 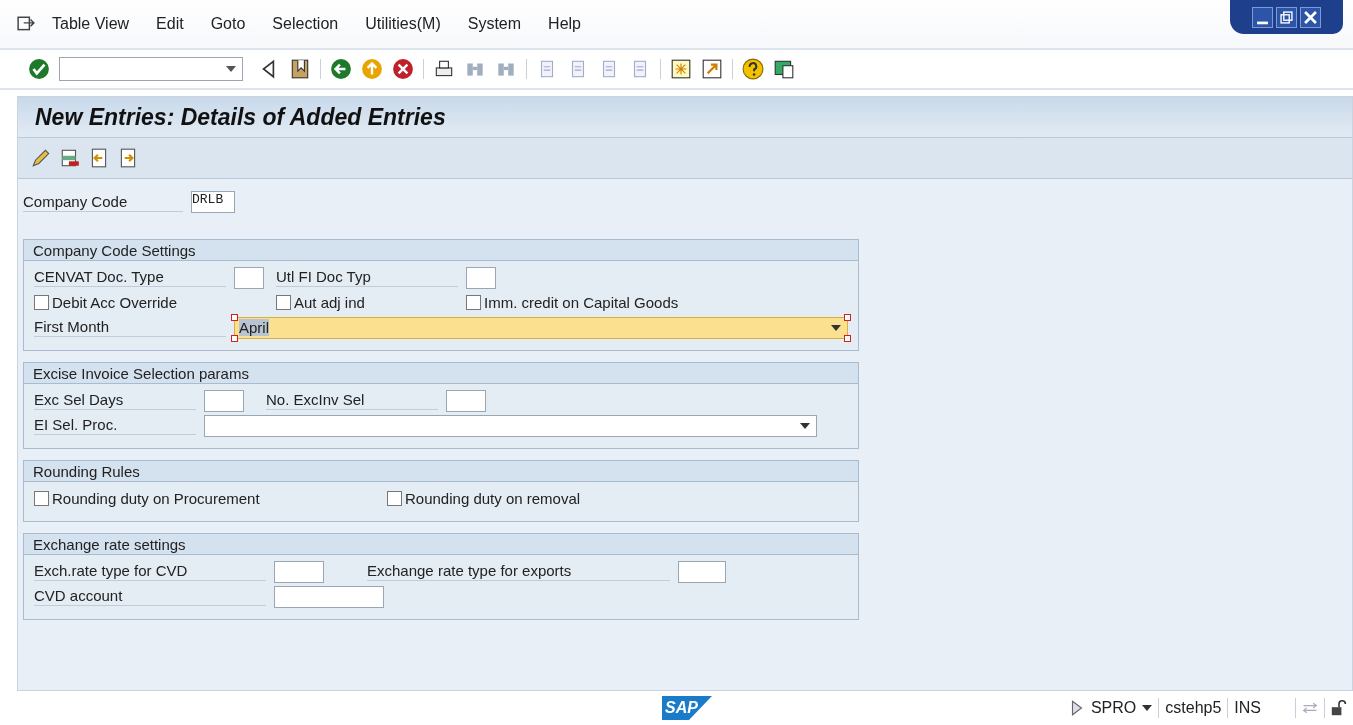 I want to click on menu-item: Selection, so click(x=305, y=24).